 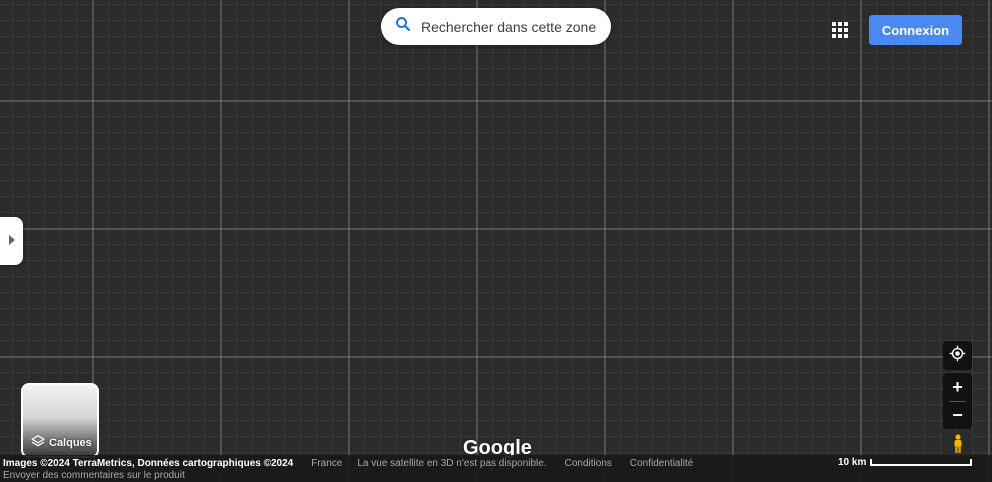 I want to click on my-location-icon, so click(x=957, y=356).